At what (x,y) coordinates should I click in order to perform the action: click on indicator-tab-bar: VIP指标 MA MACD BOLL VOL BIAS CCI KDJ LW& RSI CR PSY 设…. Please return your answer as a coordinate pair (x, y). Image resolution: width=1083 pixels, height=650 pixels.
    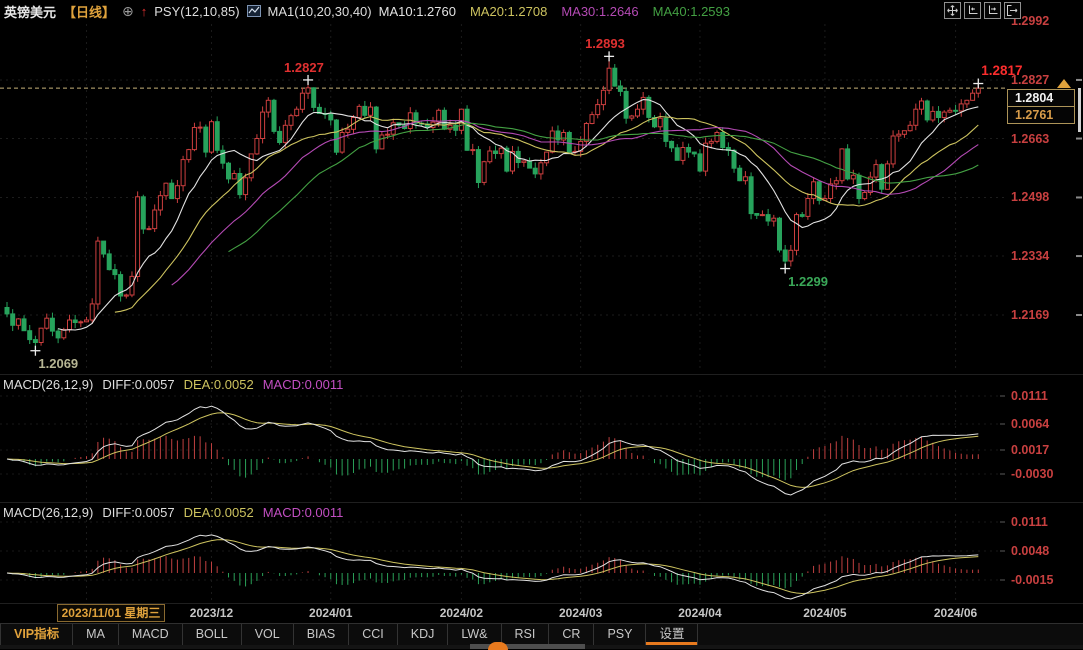
    Looking at the image, I should click on (541, 634).